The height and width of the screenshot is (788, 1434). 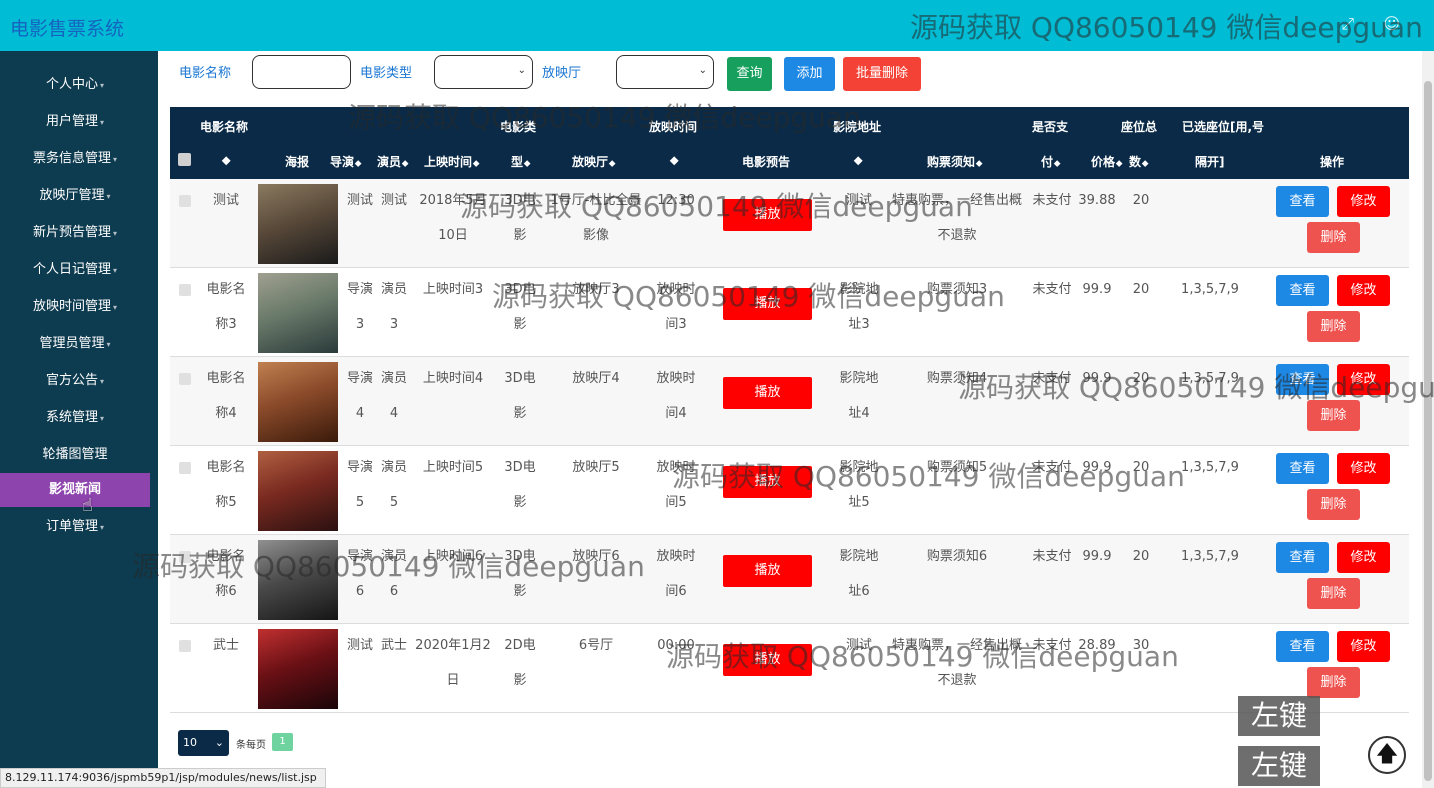 I want to click on th-type-2: 型⬥, so click(x=520, y=161).